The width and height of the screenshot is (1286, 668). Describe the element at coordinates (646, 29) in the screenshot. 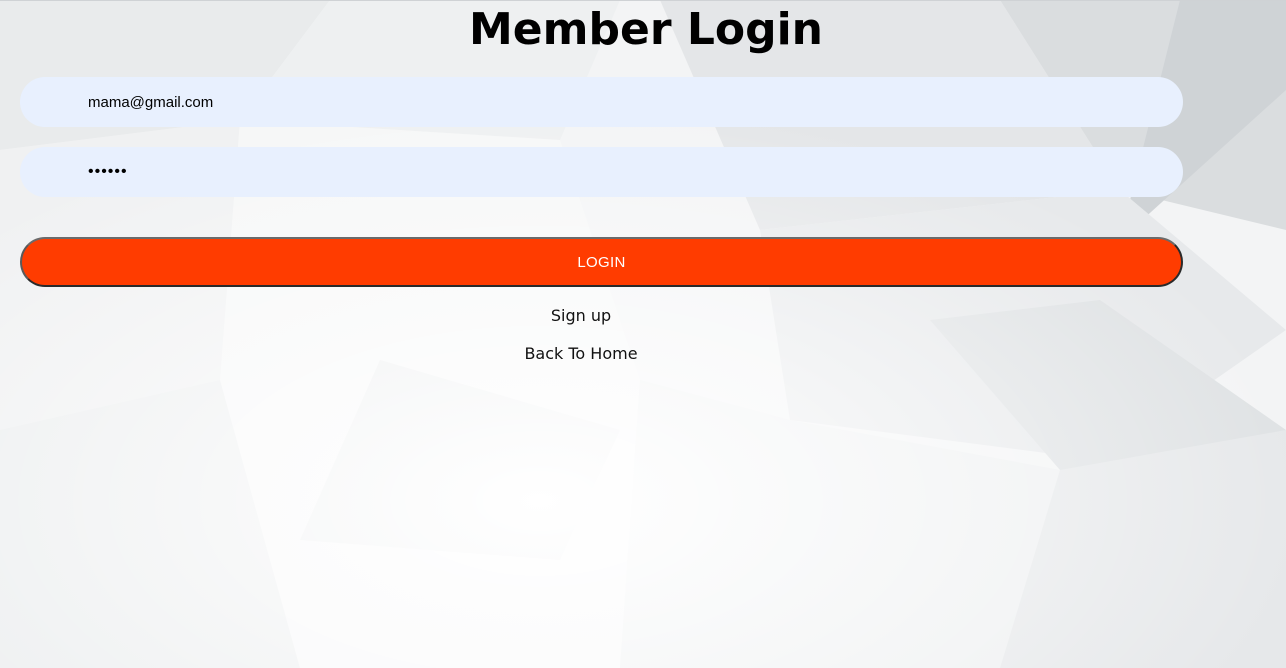

I see `page-title: Member Login` at that location.